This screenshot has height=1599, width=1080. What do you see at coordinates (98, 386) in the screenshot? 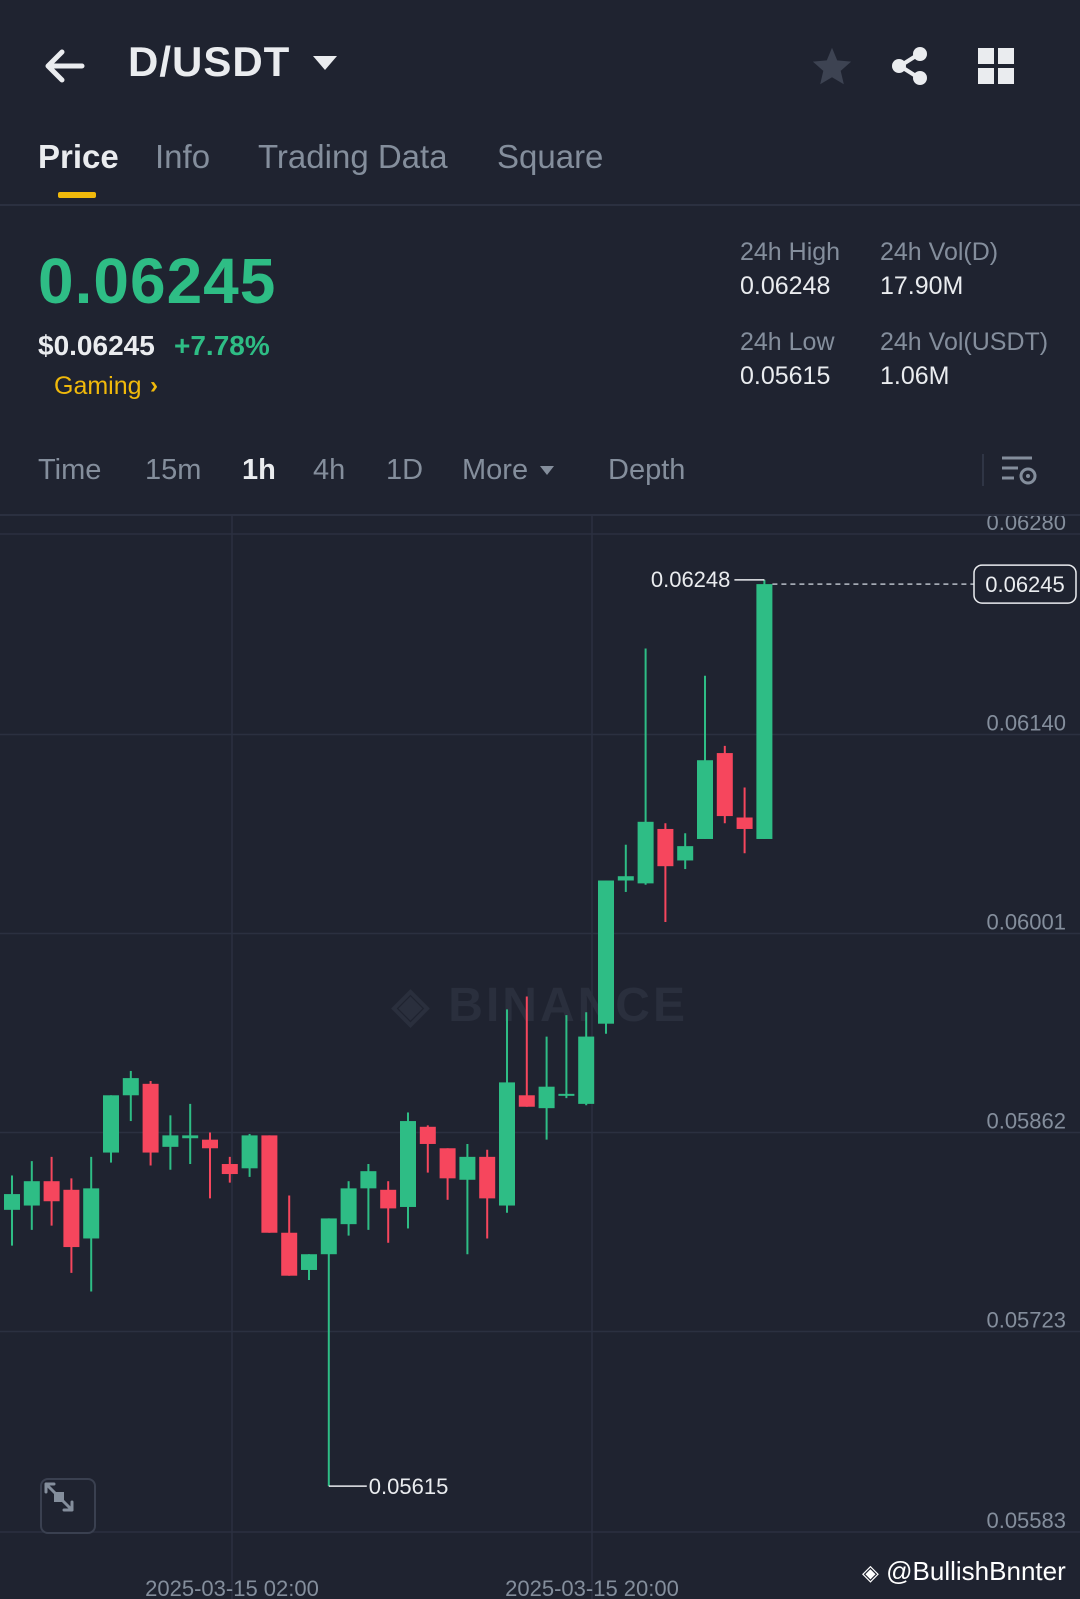
I see `category-tag: Gaming` at bounding box center [98, 386].